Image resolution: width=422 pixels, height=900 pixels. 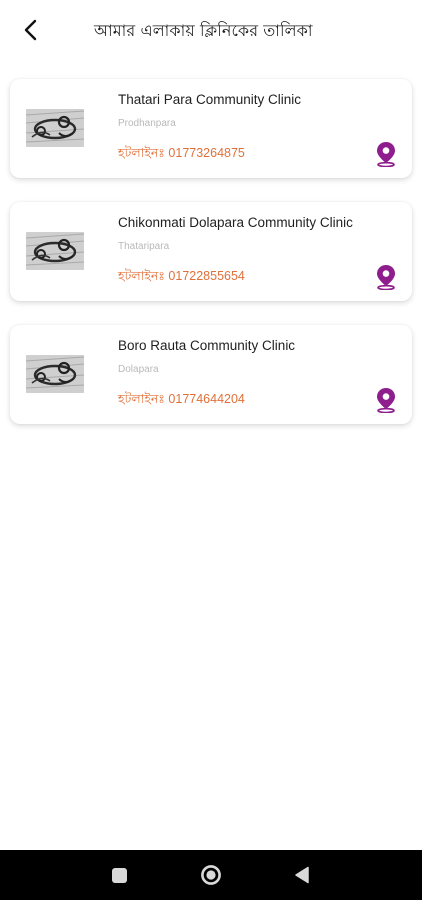 I want to click on app-bar: আমার এলাকায় ক্লিনিকের তালিকা, so click(x=211, y=30).